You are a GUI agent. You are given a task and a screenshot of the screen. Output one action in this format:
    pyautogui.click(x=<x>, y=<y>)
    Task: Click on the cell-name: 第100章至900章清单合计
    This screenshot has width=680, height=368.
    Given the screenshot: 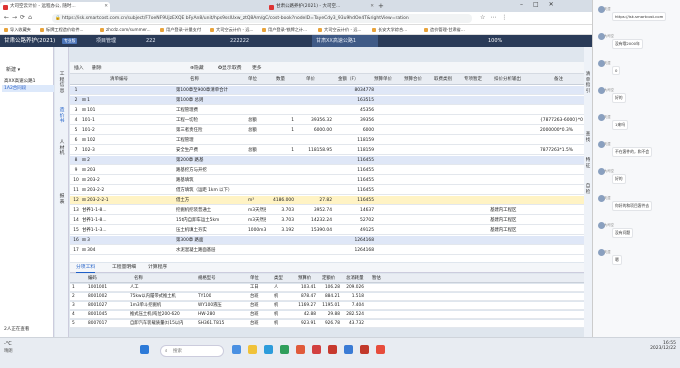 What is the action you would take?
    pyautogui.click(x=212, y=90)
    